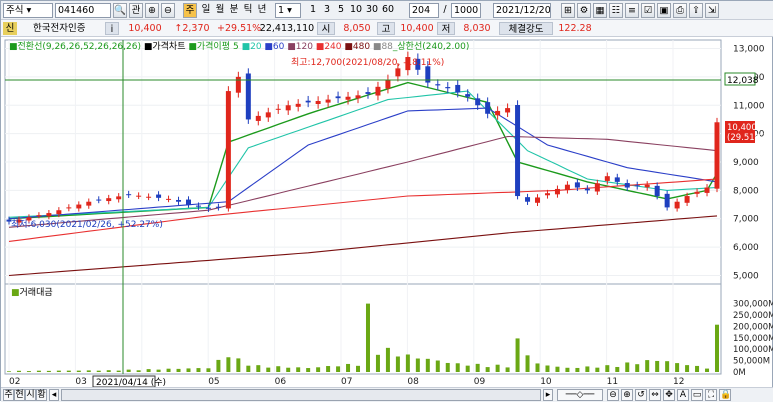 Image resolution: width=773 pixels, height=402 pixels. Describe the element at coordinates (112, 28) in the screenshot. I see `info-button: i` at that location.